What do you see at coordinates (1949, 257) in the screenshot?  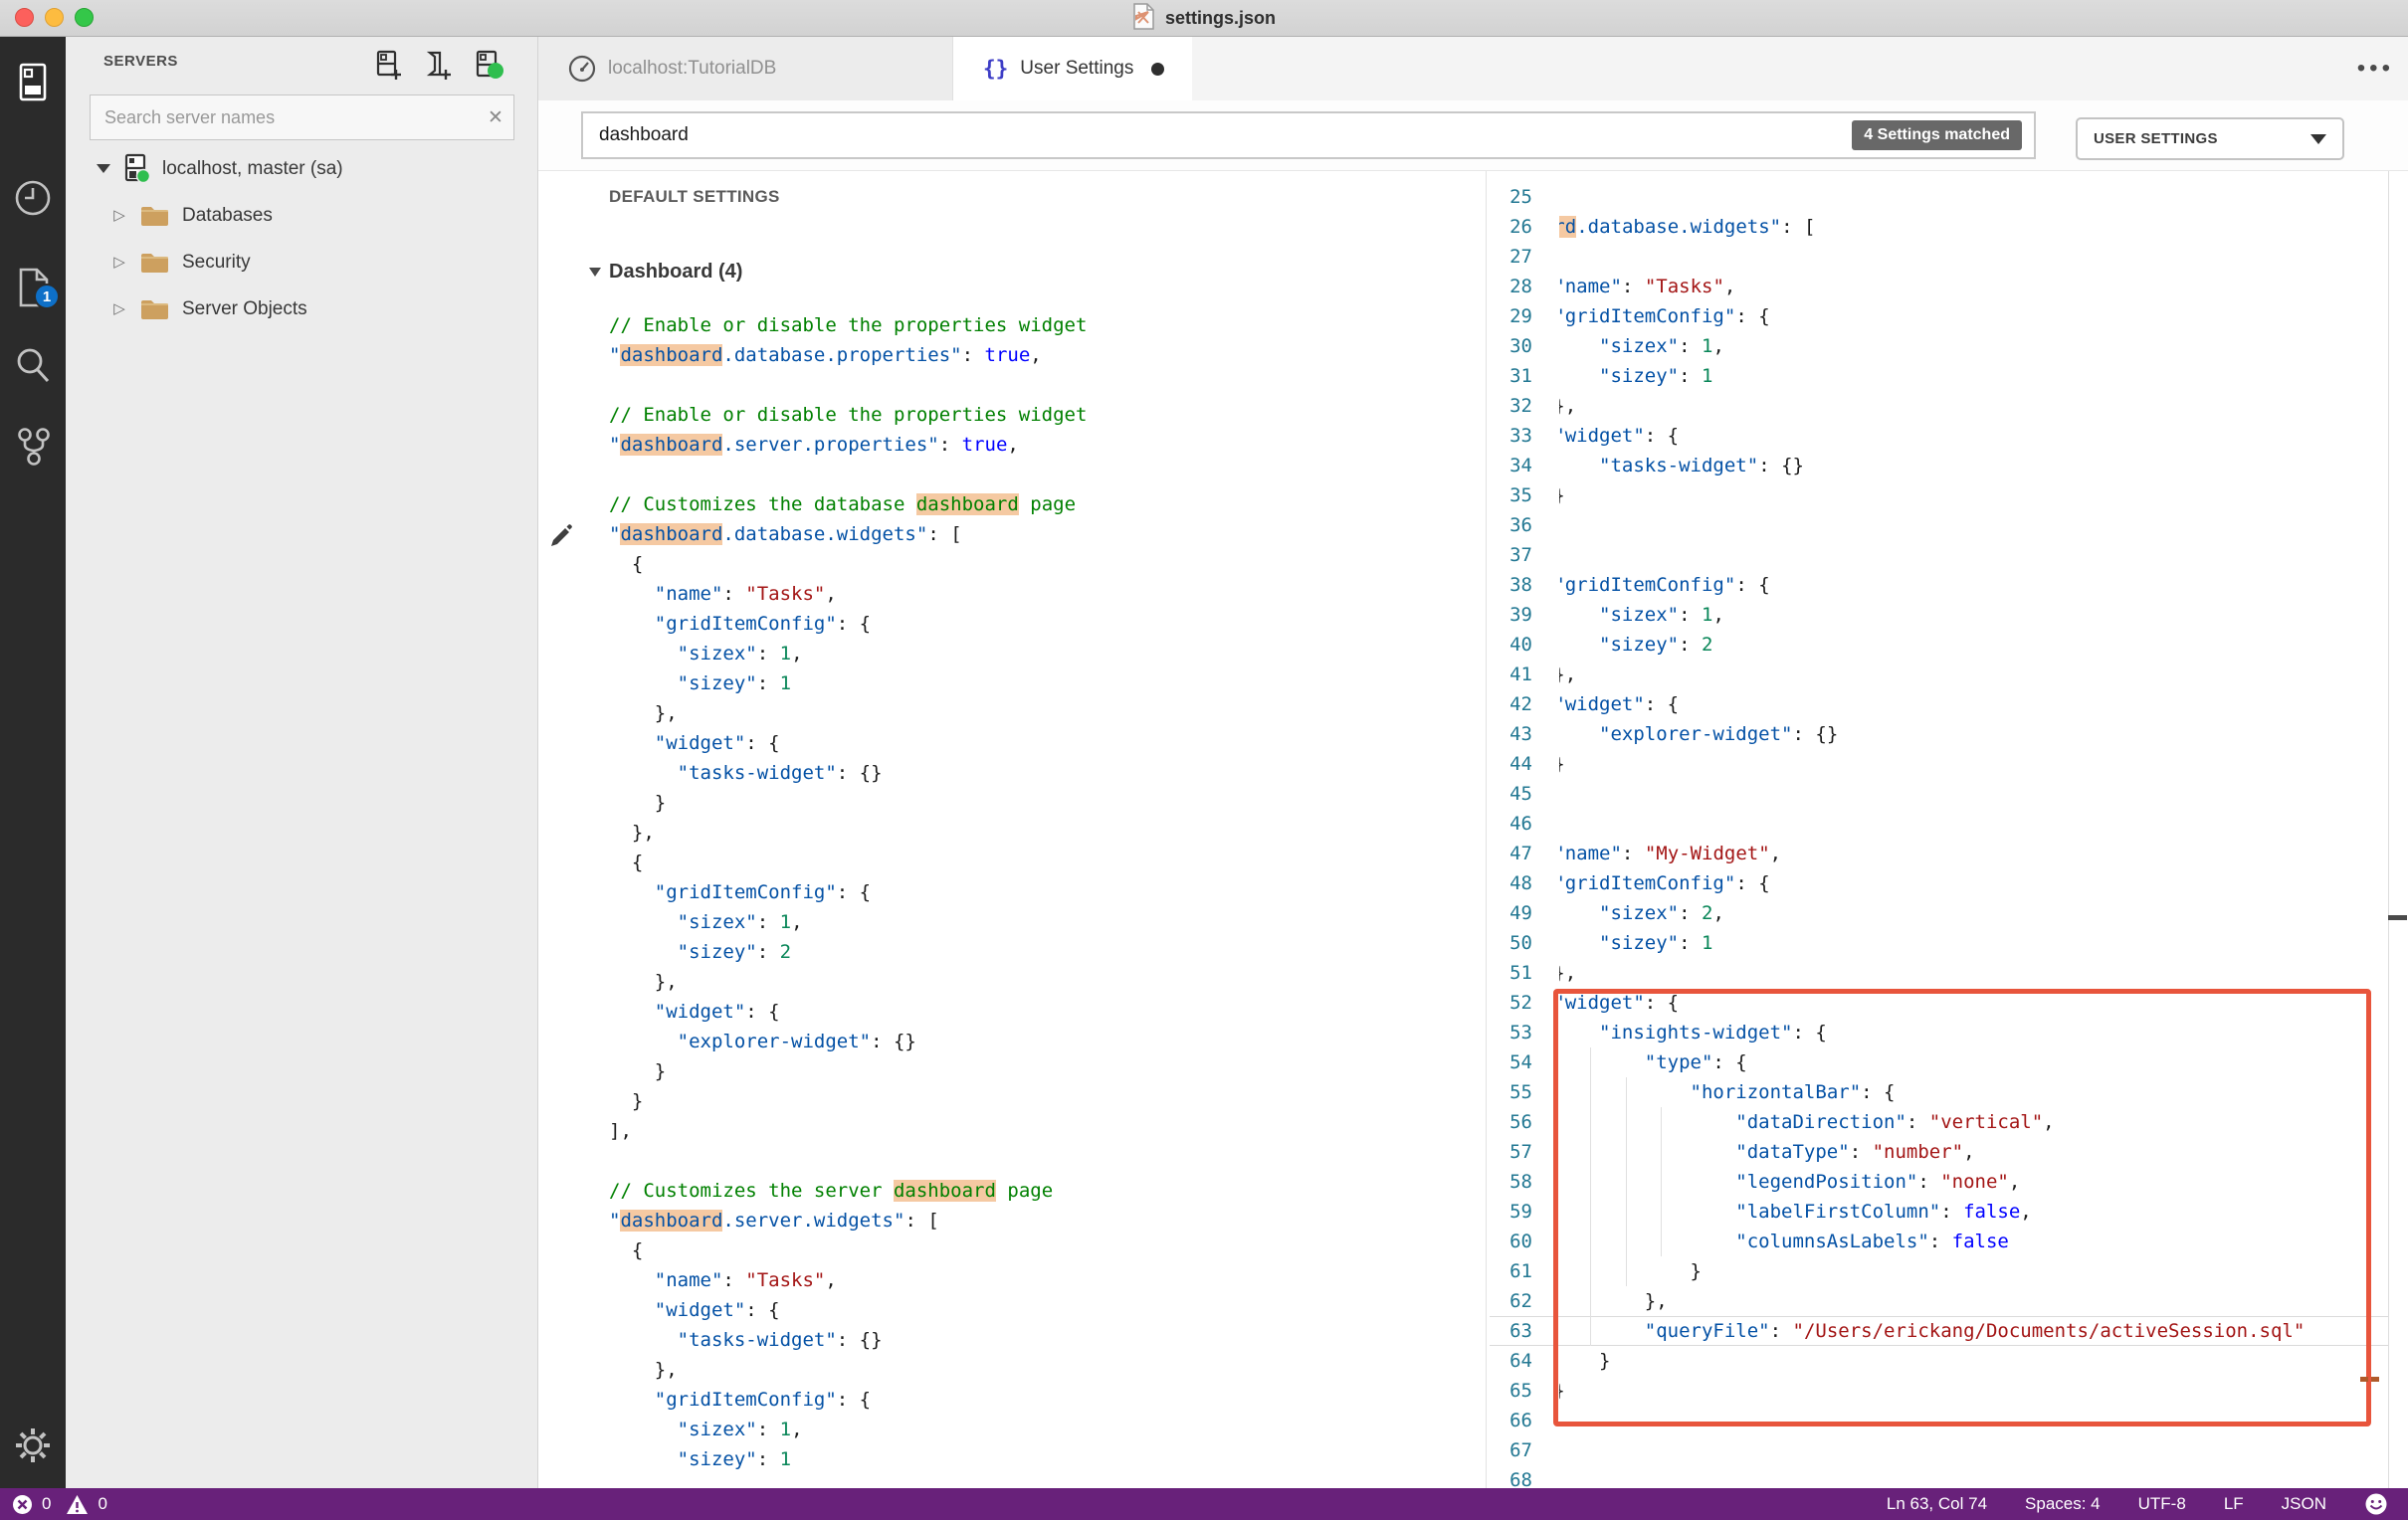 I see `code-line: 27 {` at bounding box center [1949, 257].